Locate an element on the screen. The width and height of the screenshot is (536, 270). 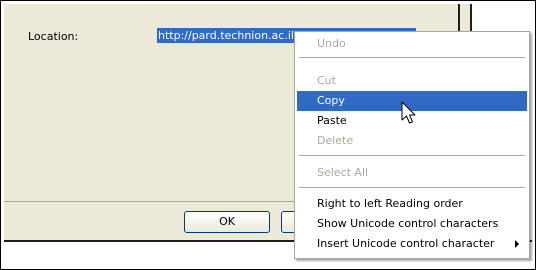
menu-item-show-unicode-control: Show Unicode control characters is located at coordinates (412, 224).